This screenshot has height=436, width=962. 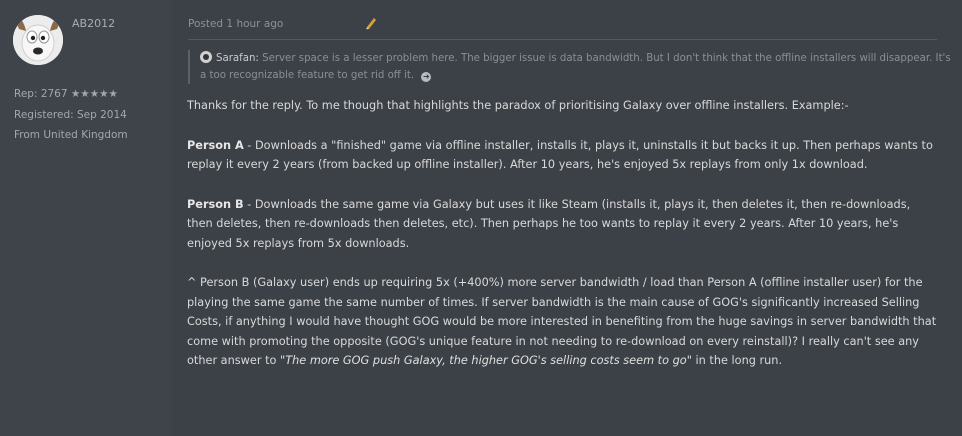 I want to click on pencil-icon, so click(x=371, y=23).